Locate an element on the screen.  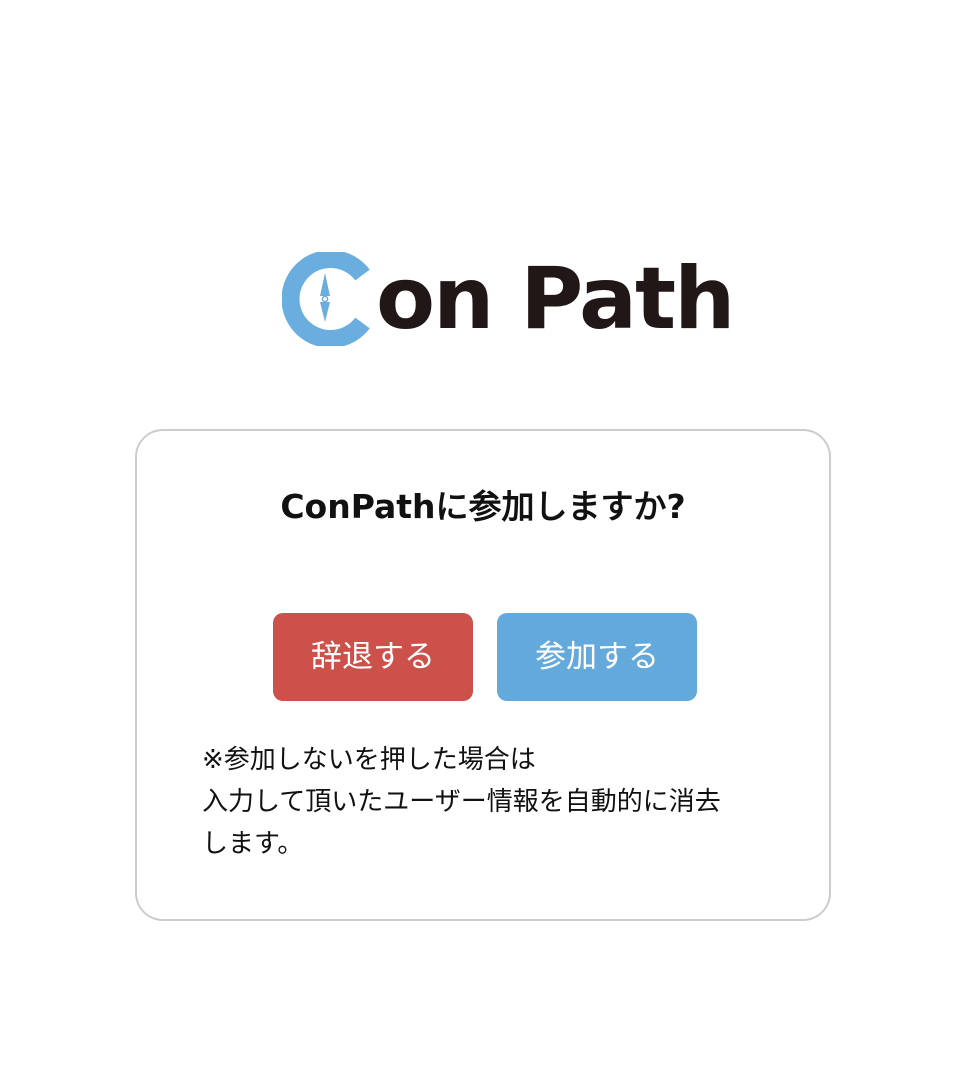
compass-c-logo-icon is located at coordinates (326, 299).